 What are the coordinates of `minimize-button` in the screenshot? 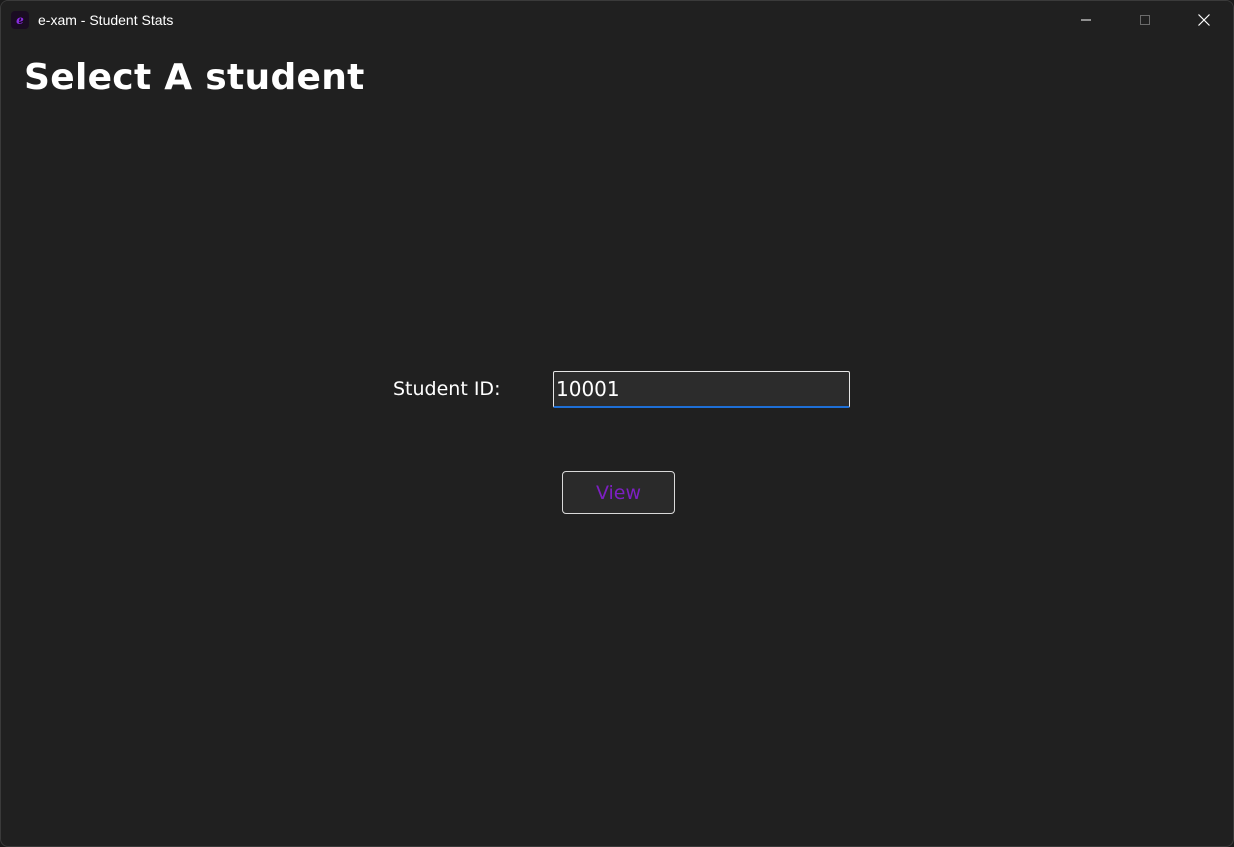 It's located at (1086, 20).